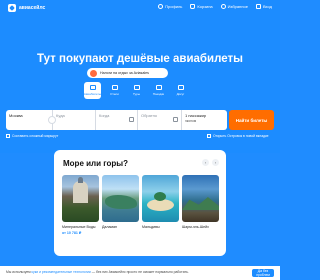 The image size is (320, 280). I want to click on destination-name: Даламан, so click(109, 227).